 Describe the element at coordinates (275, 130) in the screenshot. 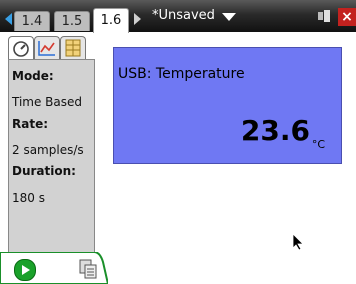

I see `sensor-value: 23.6` at that location.